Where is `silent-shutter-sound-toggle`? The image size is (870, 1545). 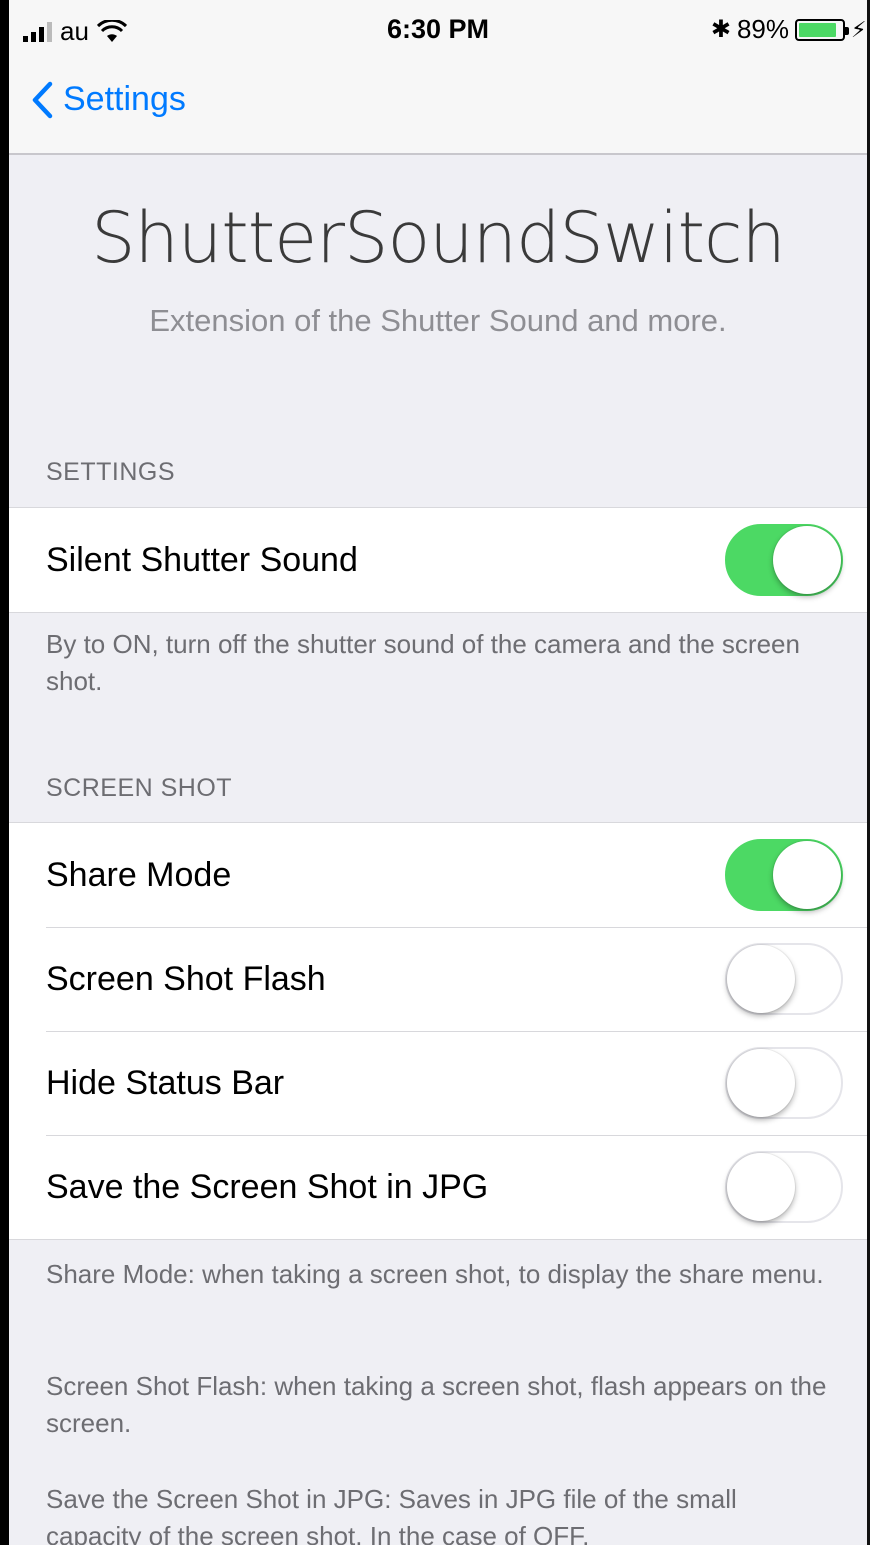
silent-shutter-sound-toggle is located at coordinates (784, 560).